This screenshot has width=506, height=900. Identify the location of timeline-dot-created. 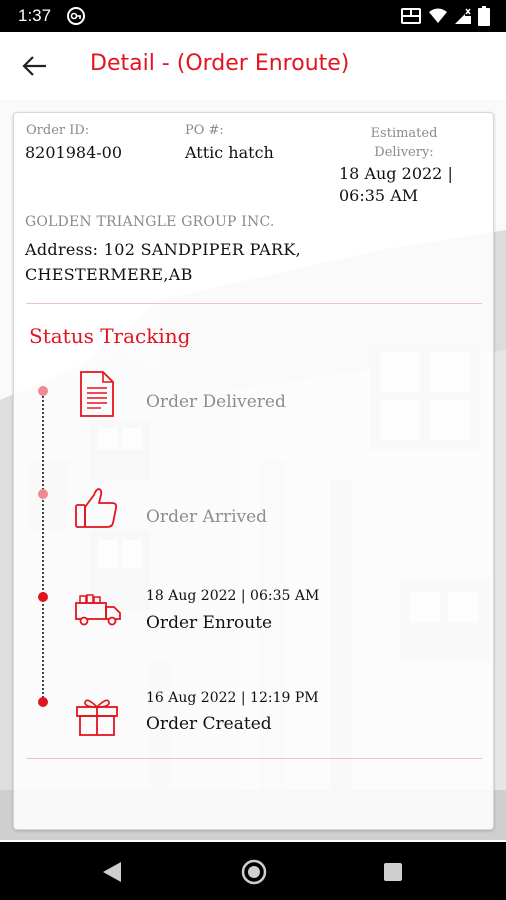
(43, 702).